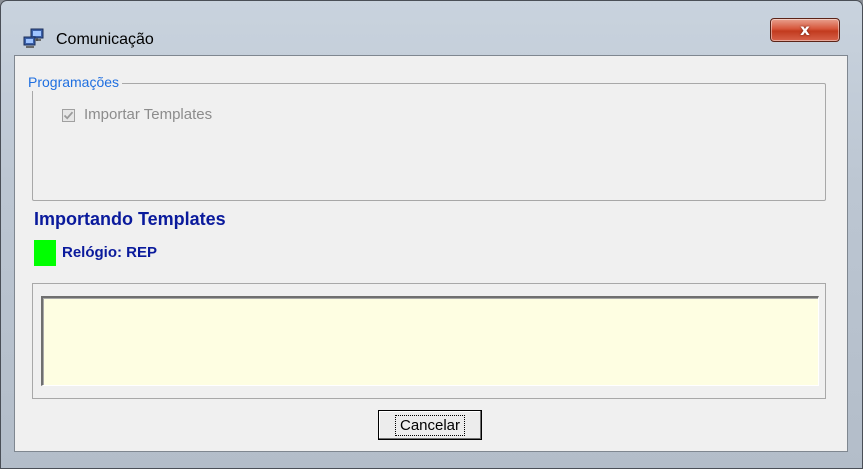  I want to click on network-computers-icon, so click(34, 39).